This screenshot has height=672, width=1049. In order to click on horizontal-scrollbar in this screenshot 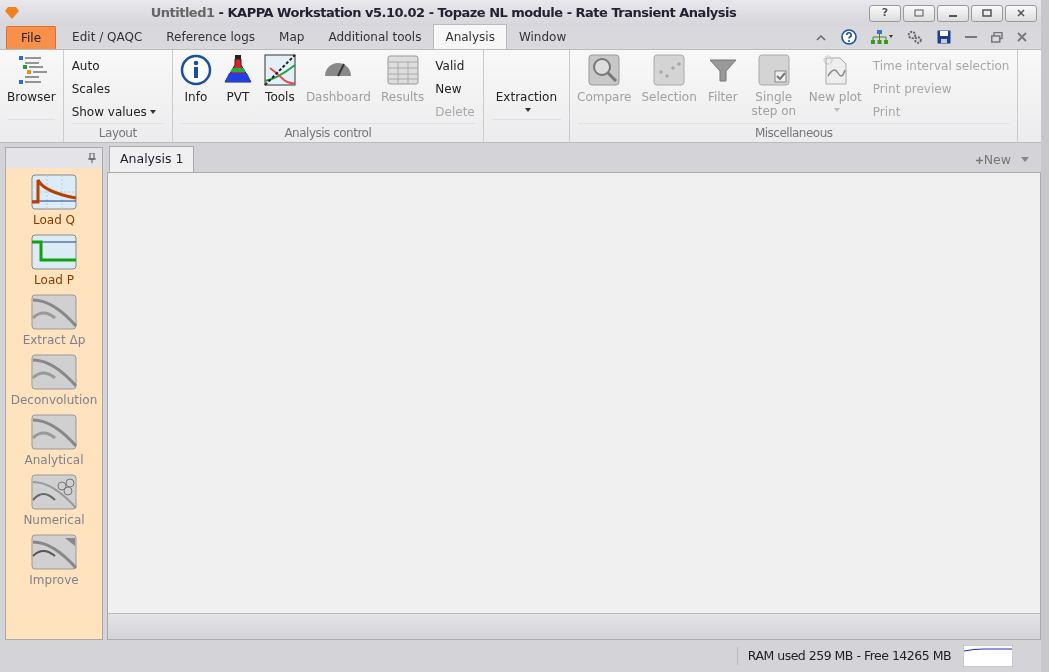, I will do `click(574, 626)`.